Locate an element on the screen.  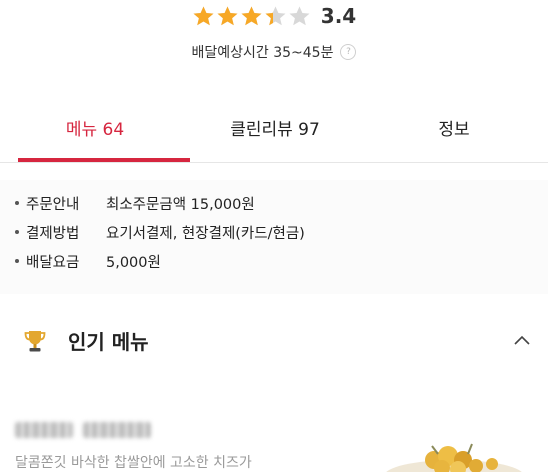
info-key: 결제방법 is located at coordinates (53, 233).